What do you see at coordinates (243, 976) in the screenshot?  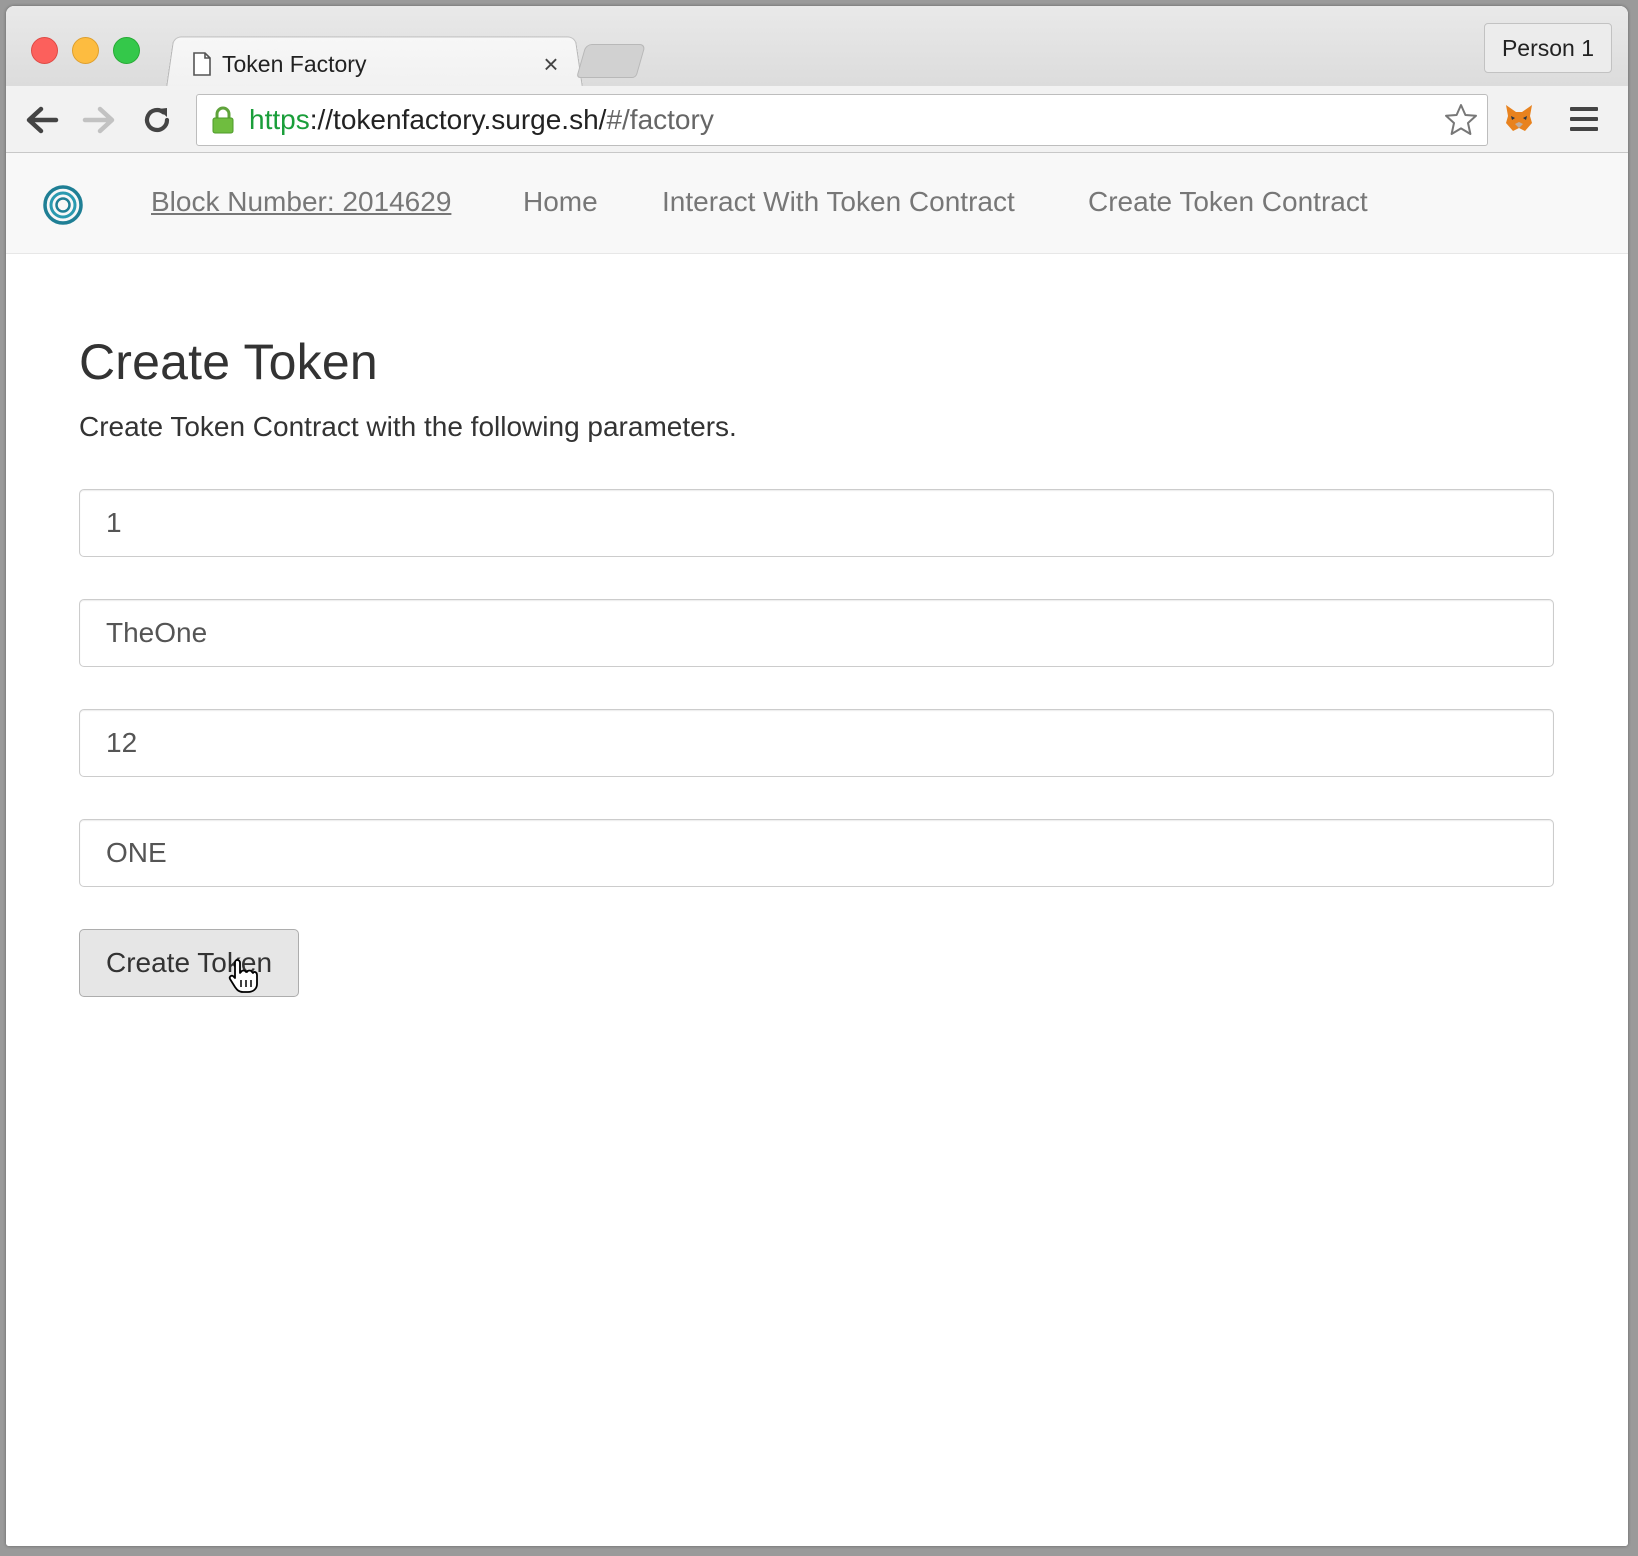 I see `hand-cursor-icon` at bounding box center [243, 976].